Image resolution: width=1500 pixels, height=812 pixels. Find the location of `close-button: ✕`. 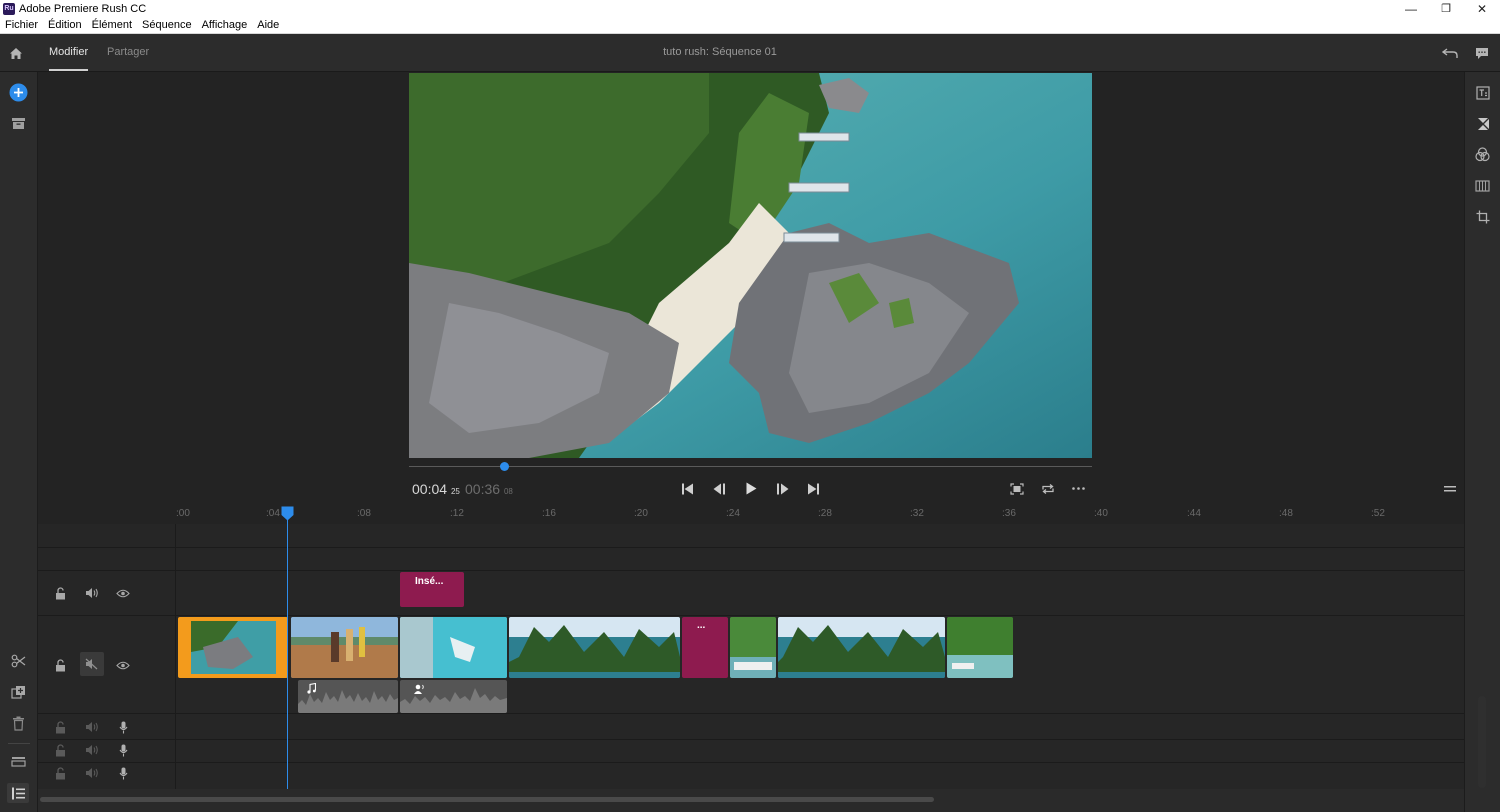

close-button: ✕ is located at coordinates (1482, 8).